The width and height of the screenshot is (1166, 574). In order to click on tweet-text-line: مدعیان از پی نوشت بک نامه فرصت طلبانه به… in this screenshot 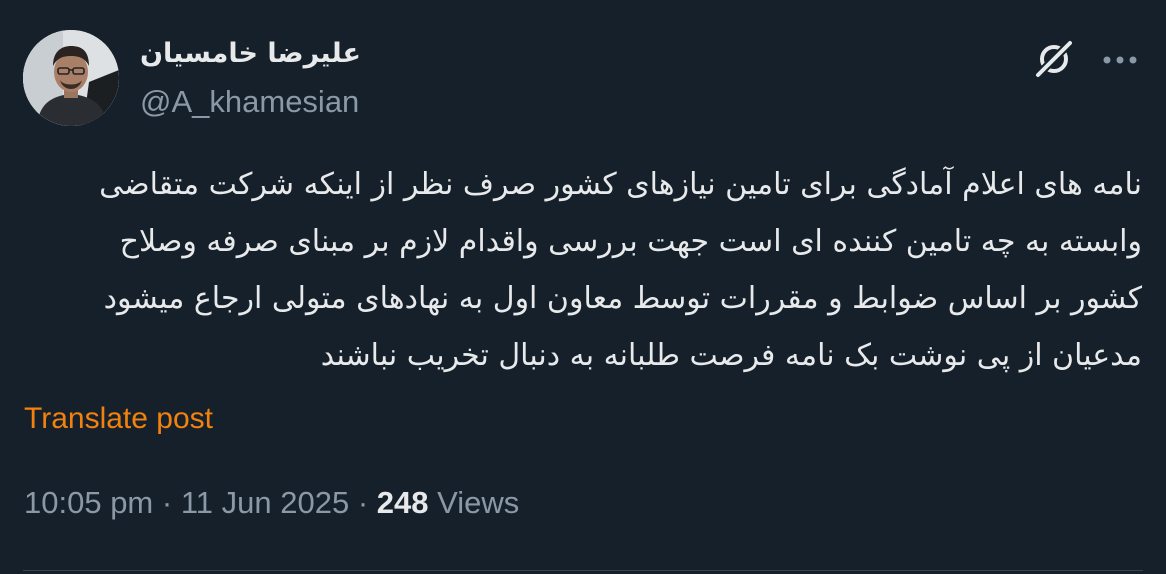, I will do `click(731, 355)`.